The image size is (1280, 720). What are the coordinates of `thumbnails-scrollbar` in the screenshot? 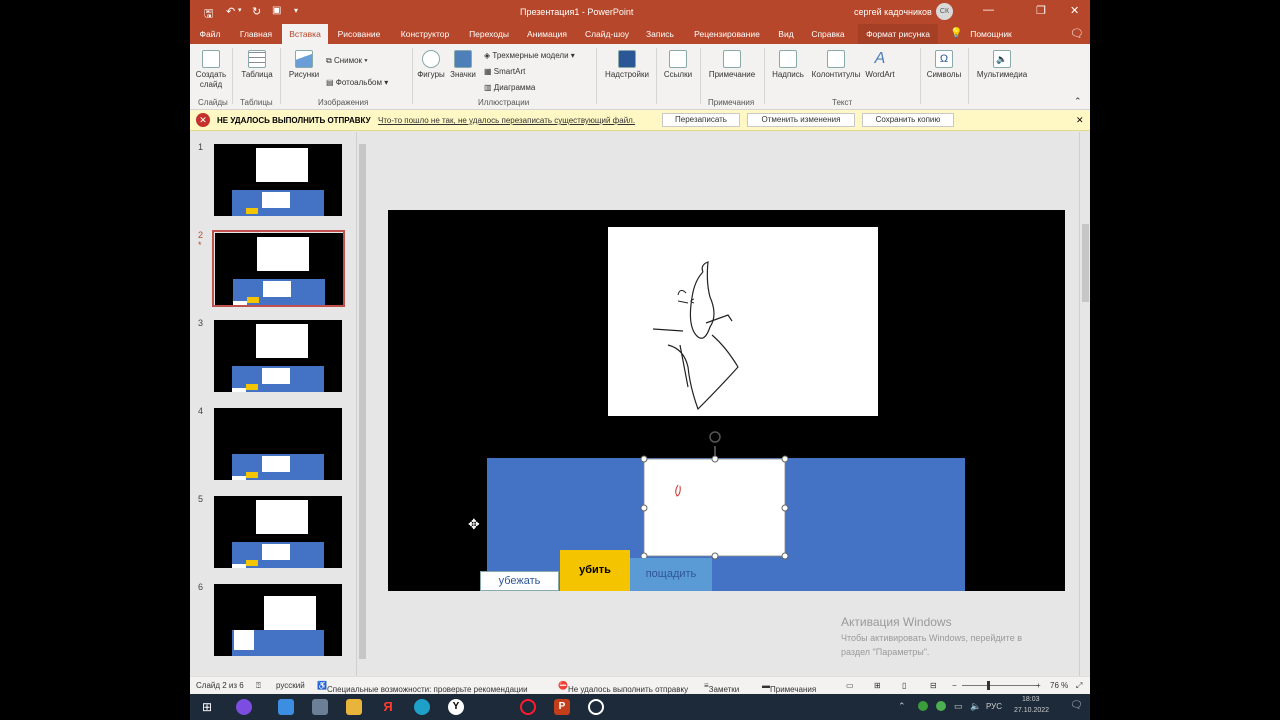 It's located at (362, 404).